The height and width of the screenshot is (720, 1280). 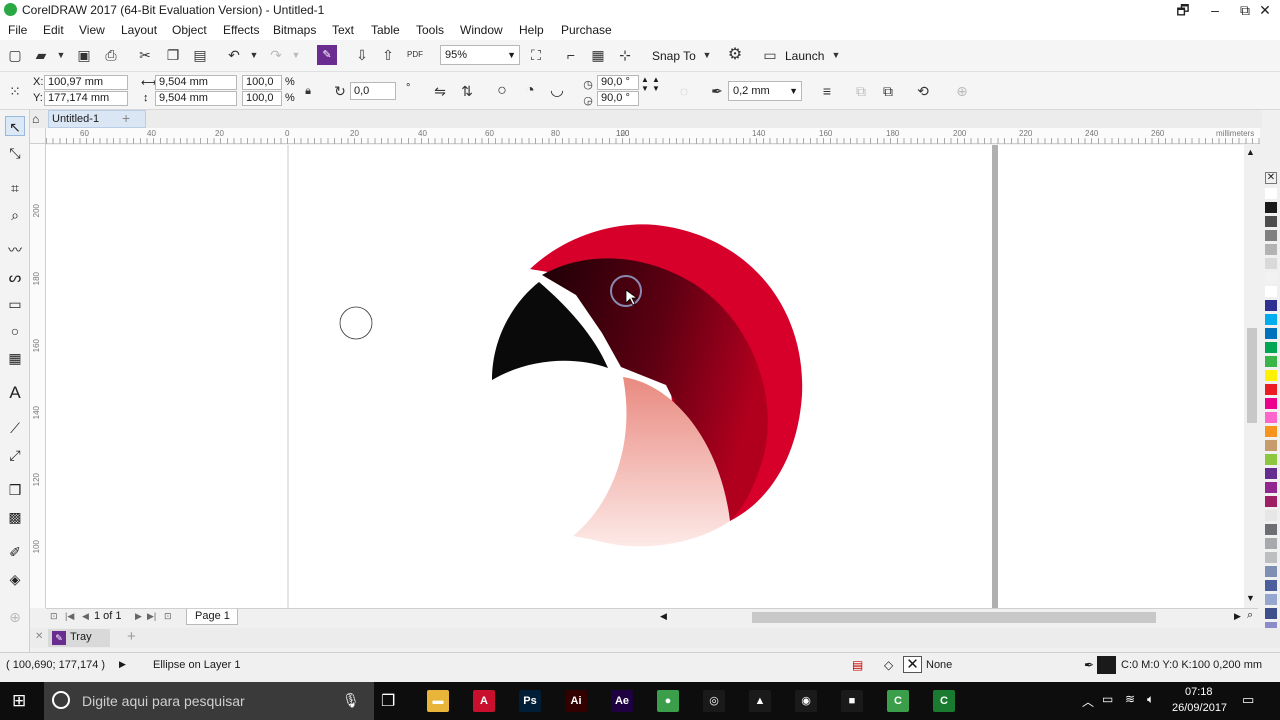 What do you see at coordinates (684, 91) in the screenshot?
I see `arc-direction-icon: ◌` at bounding box center [684, 91].